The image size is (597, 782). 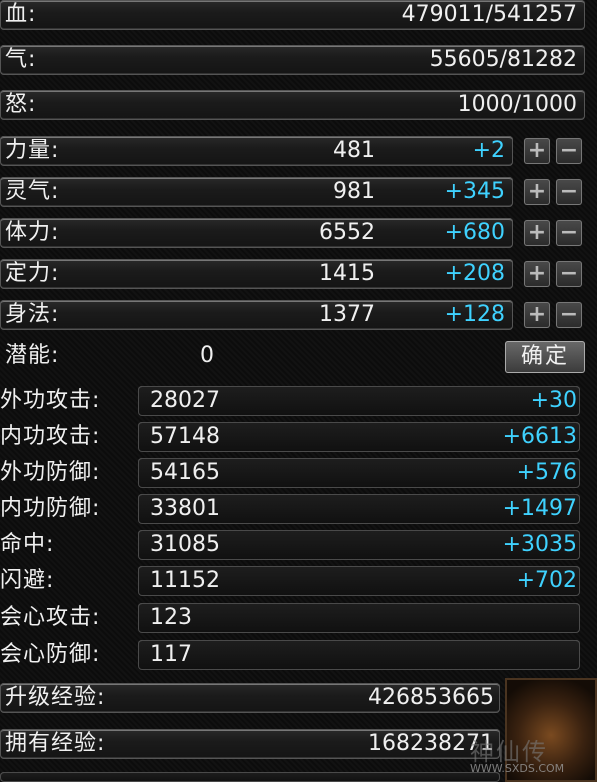 What do you see at coordinates (27, 580) in the screenshot?
I see `combat-label: 闪避:` at bounding box center [27, 580].